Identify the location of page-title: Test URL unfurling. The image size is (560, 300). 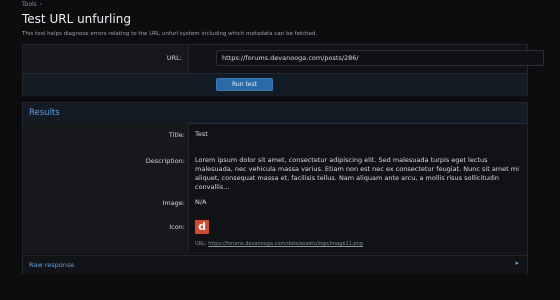
(76, 19).